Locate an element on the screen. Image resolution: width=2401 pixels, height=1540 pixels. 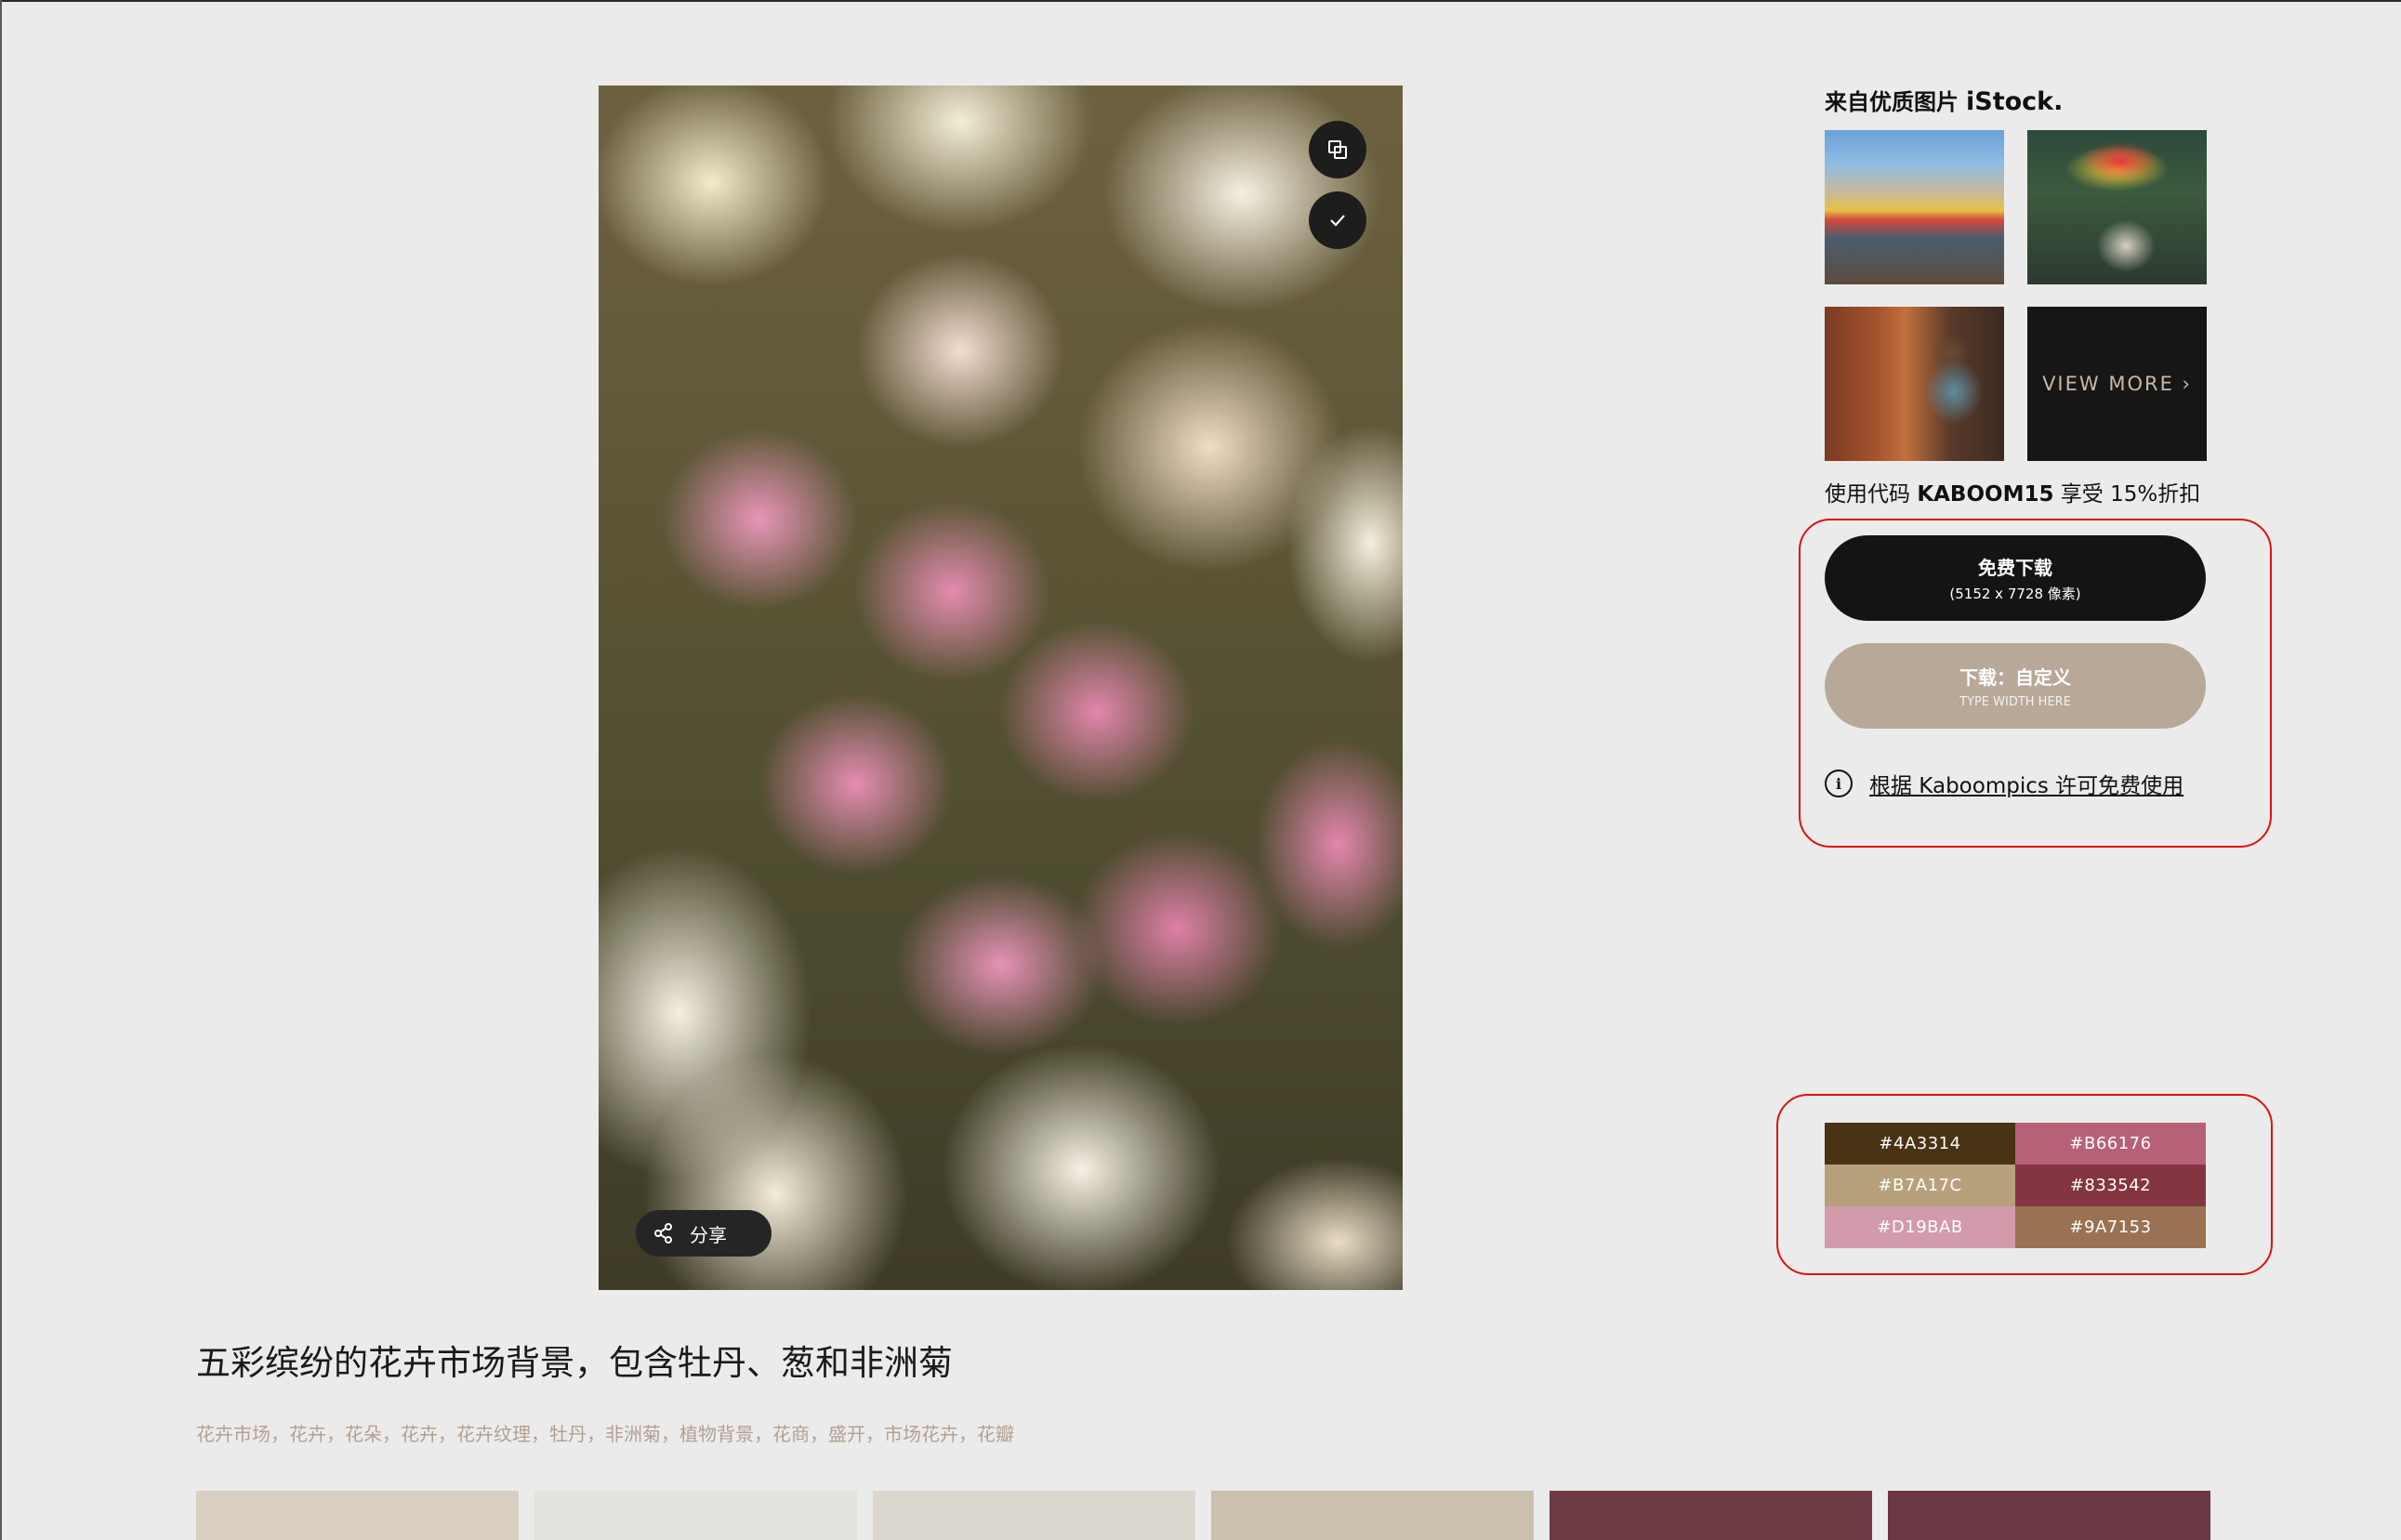
select-button is located at coordinates (1337, 220).